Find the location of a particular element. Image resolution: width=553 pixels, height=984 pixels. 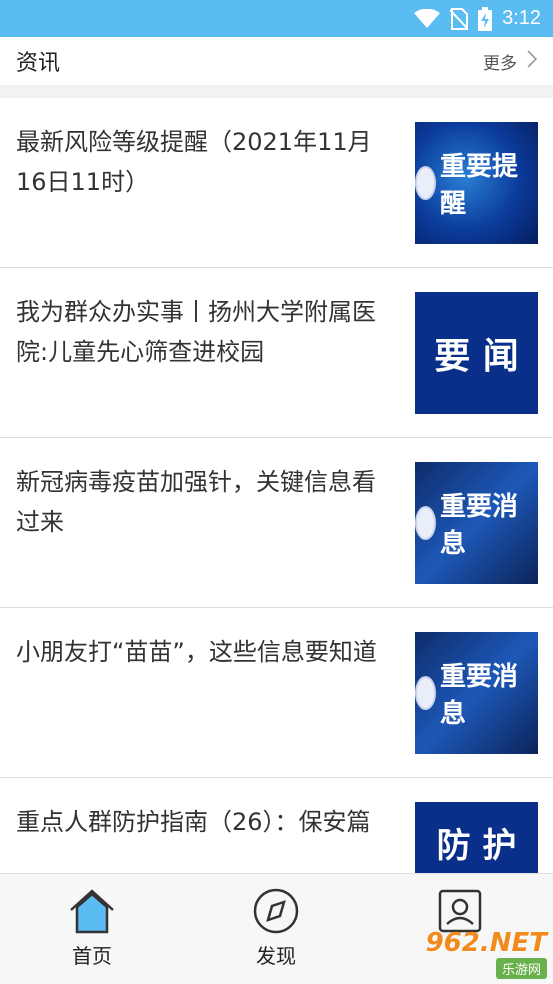

no-sim-icon is located at coordinates (459, 18).